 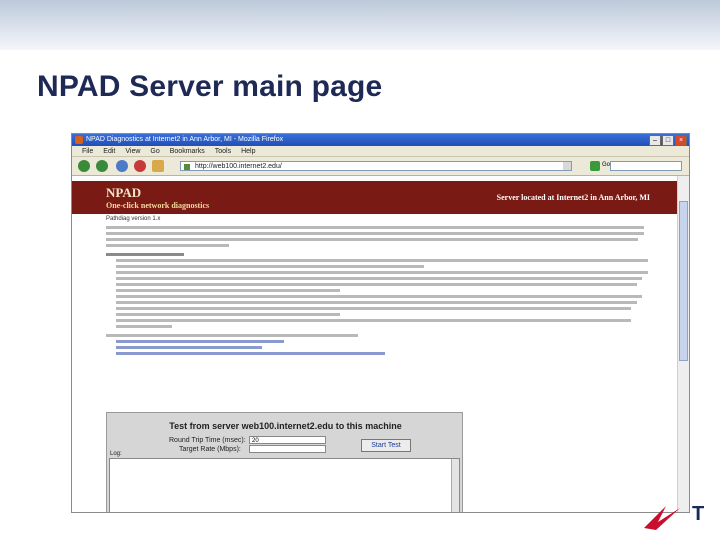 I want to click on rtt-input: 20, so click(x=287, y=440).